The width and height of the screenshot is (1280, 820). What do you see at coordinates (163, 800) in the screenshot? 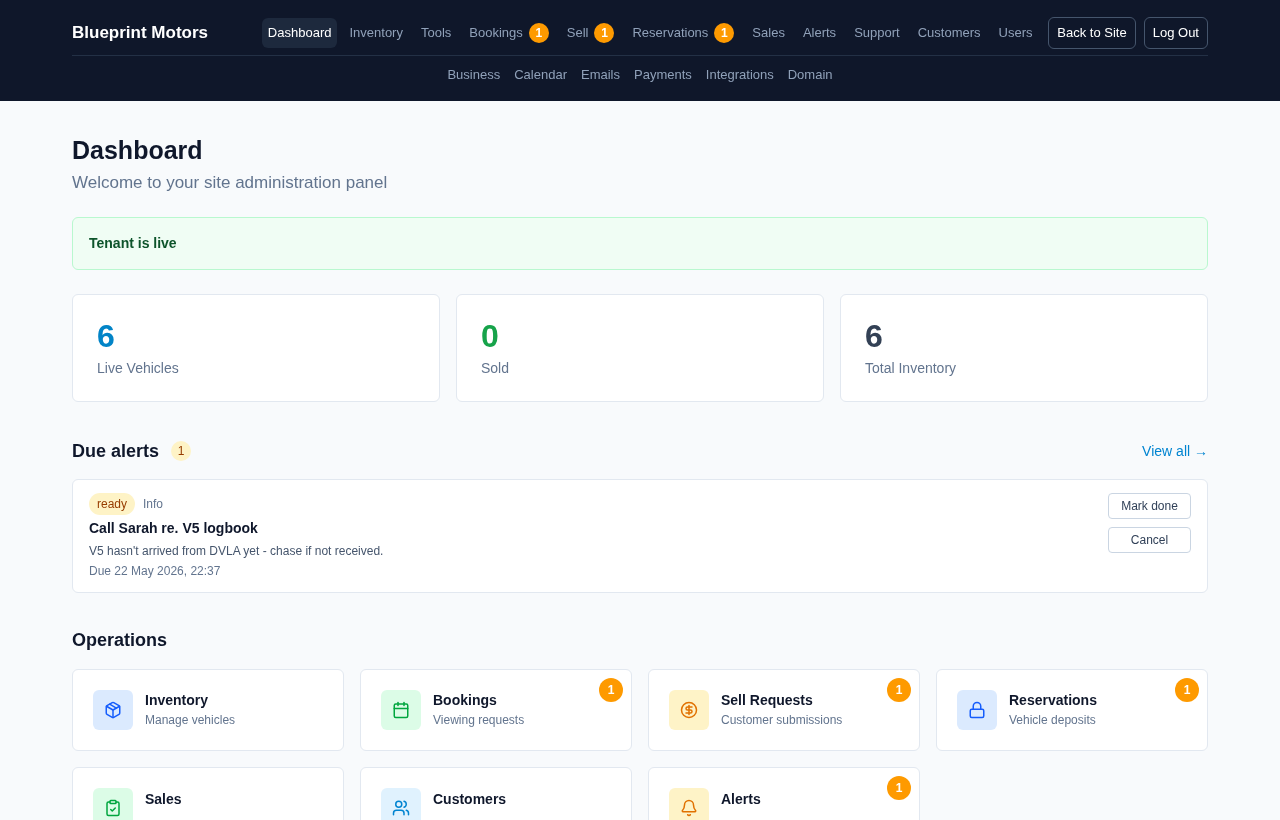
I see `card-title: Sales` at bounding box center [163, 800].